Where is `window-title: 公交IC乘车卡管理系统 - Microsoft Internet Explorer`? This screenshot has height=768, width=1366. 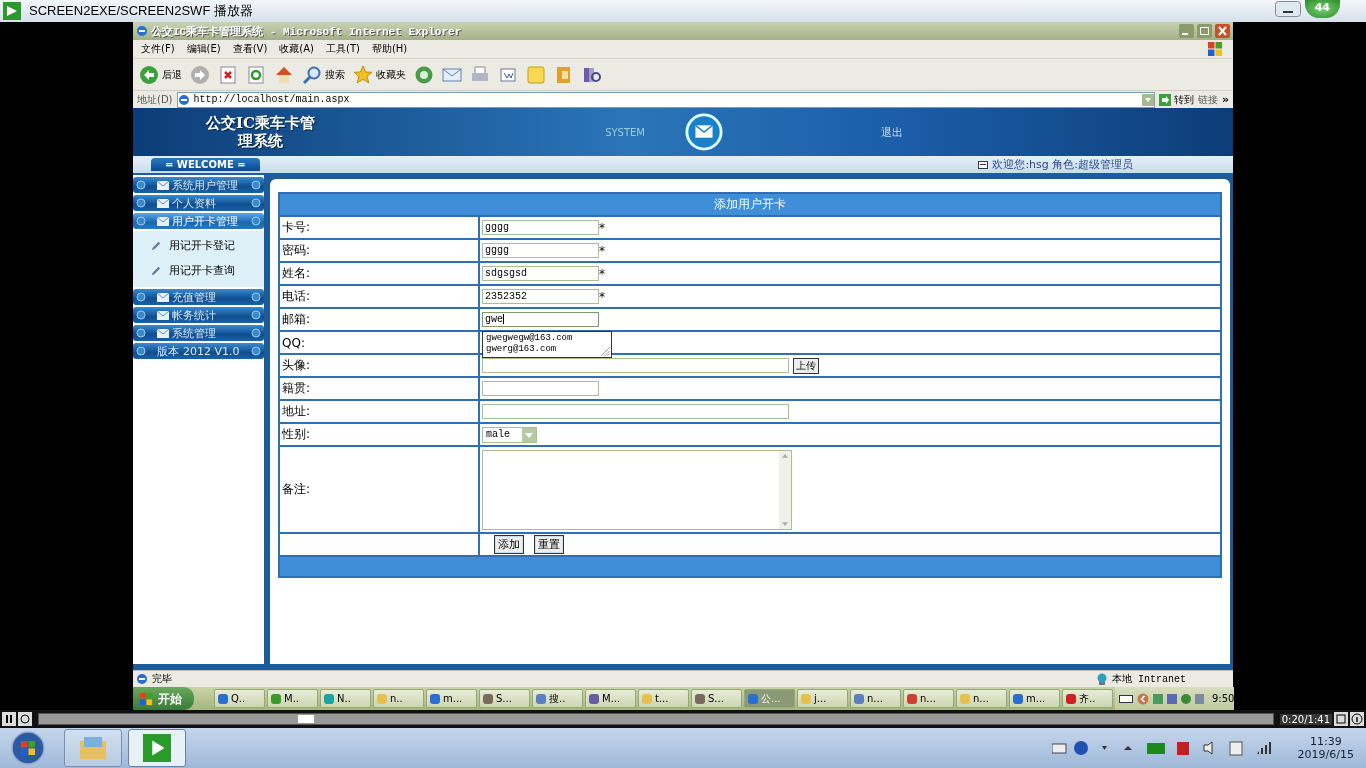 window-title: 公交IC乘车卡管理系统 - Microsoft Internet Explorer is located at coordinates (306, 31).